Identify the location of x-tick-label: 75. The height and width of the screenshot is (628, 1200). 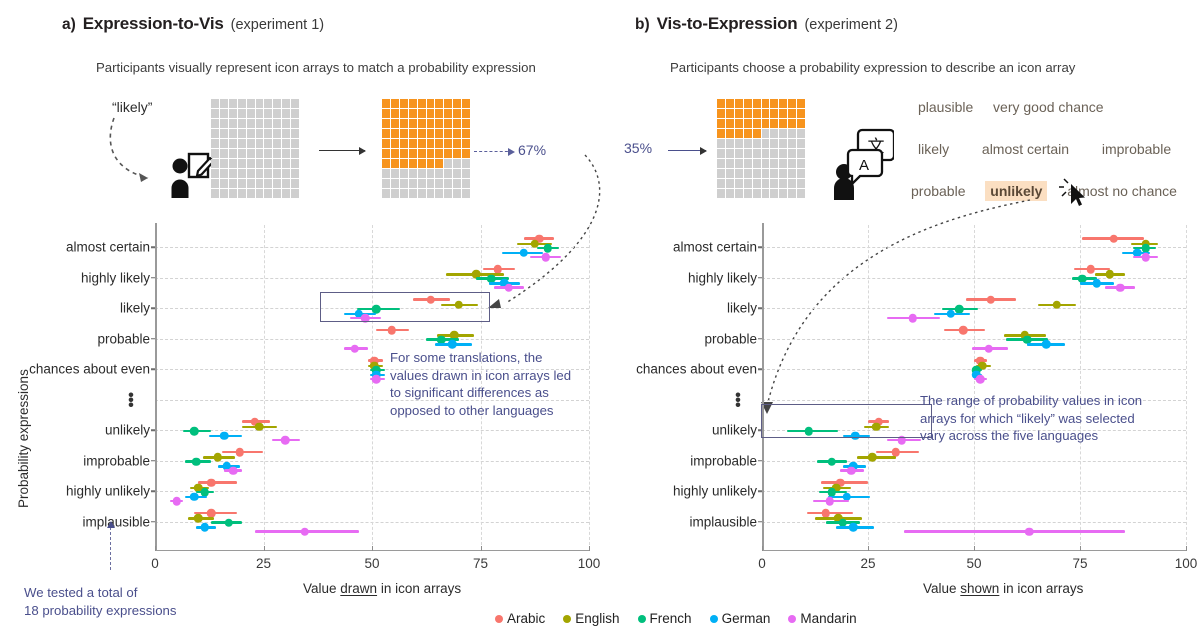
(480, 563).